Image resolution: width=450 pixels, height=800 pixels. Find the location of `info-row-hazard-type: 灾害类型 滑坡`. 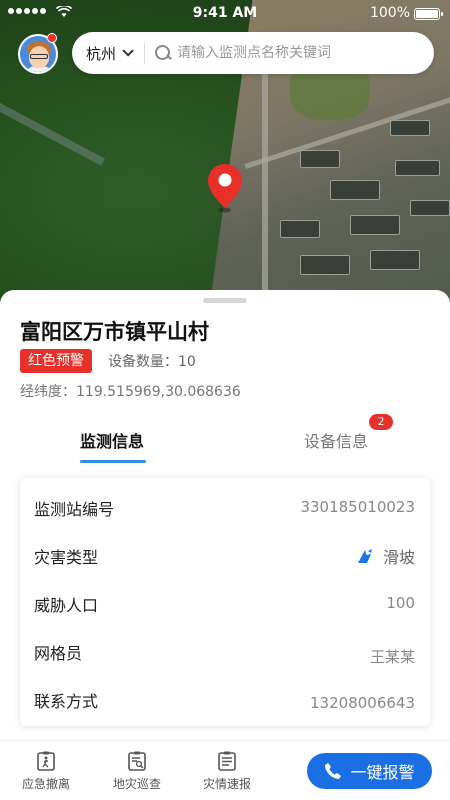

info-row-hazard-type: 灾害类型 滑坡 is located at coordinates (225, 555).